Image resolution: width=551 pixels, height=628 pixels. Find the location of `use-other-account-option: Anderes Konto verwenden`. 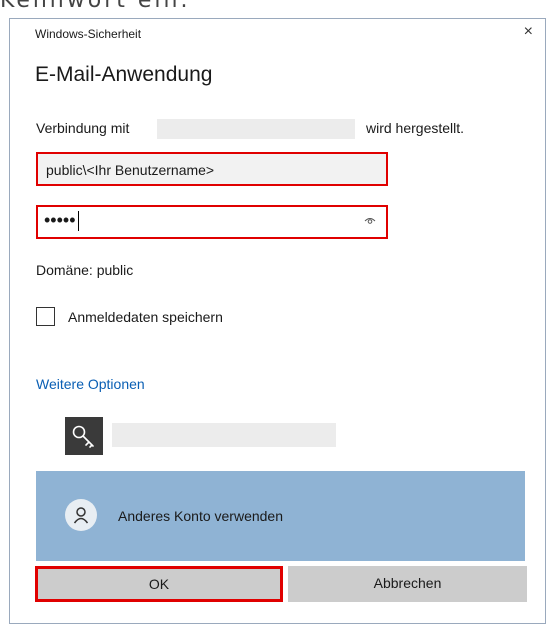

use-other-account-option: Anderes Konto verwenden is located at coordinates (280, 516).